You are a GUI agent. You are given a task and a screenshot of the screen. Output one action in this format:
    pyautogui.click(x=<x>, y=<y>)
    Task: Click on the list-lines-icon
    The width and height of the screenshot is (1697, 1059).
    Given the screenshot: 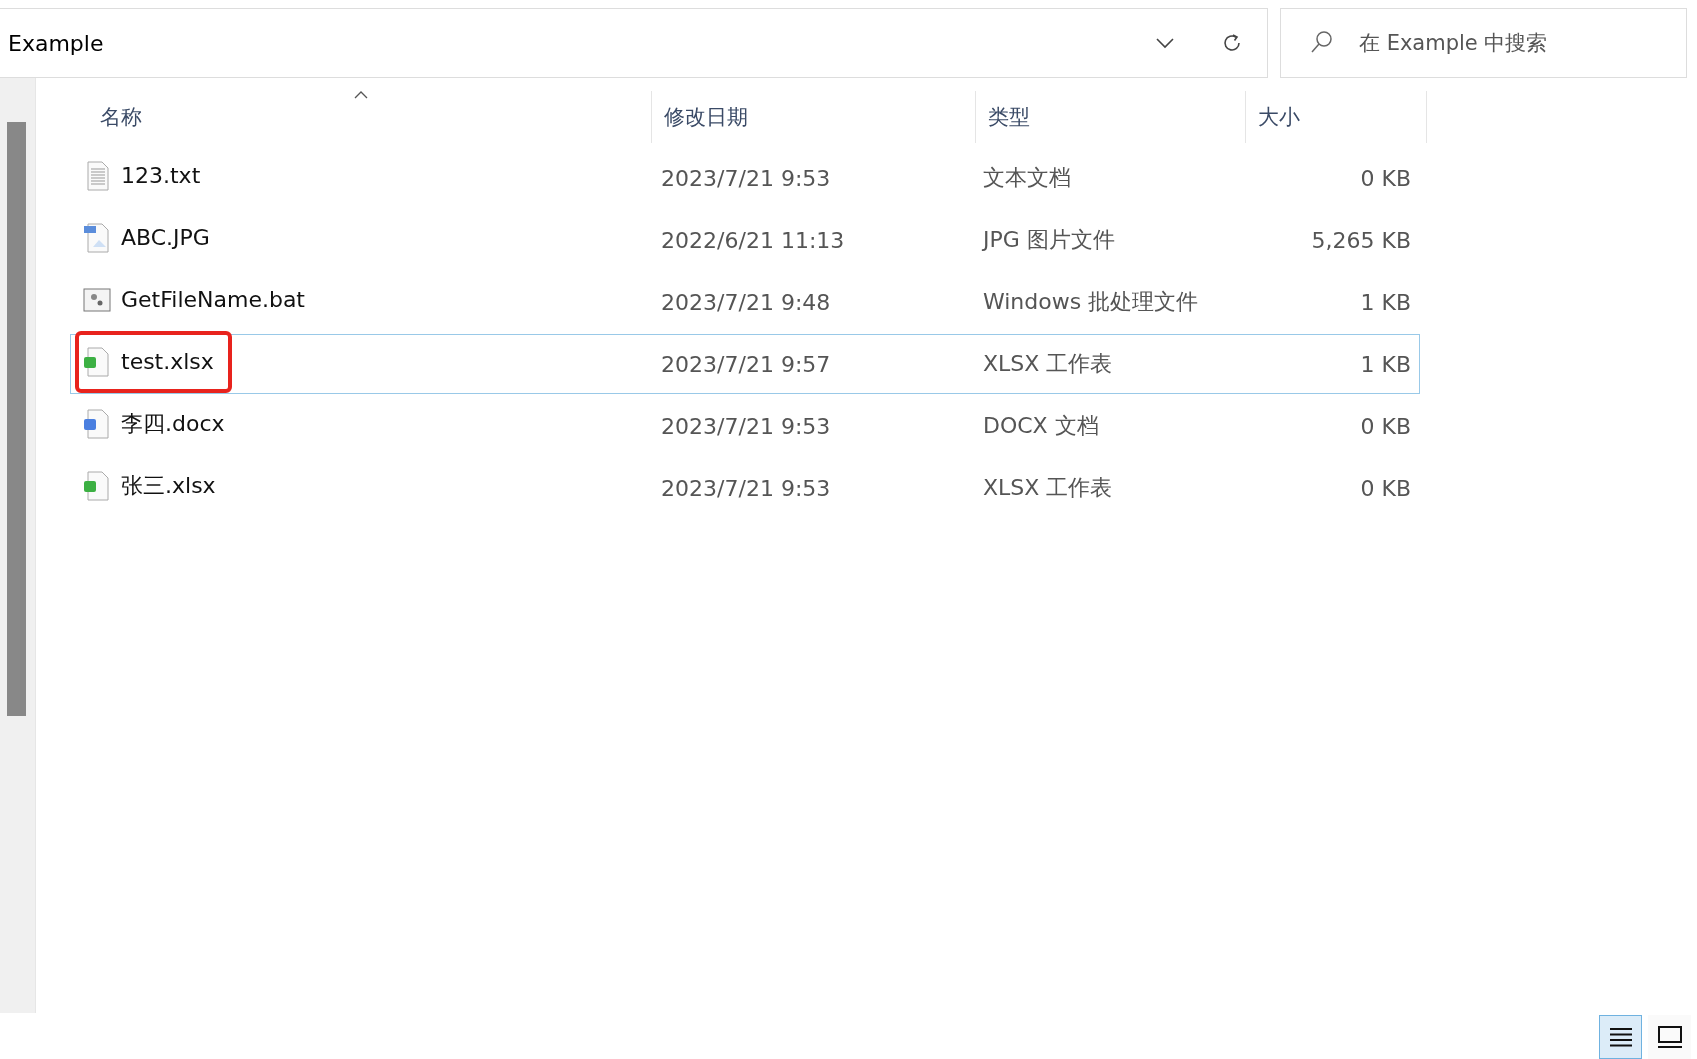 What is the action you would take?
    pyautogui.click(x=1620, y=1037)
    